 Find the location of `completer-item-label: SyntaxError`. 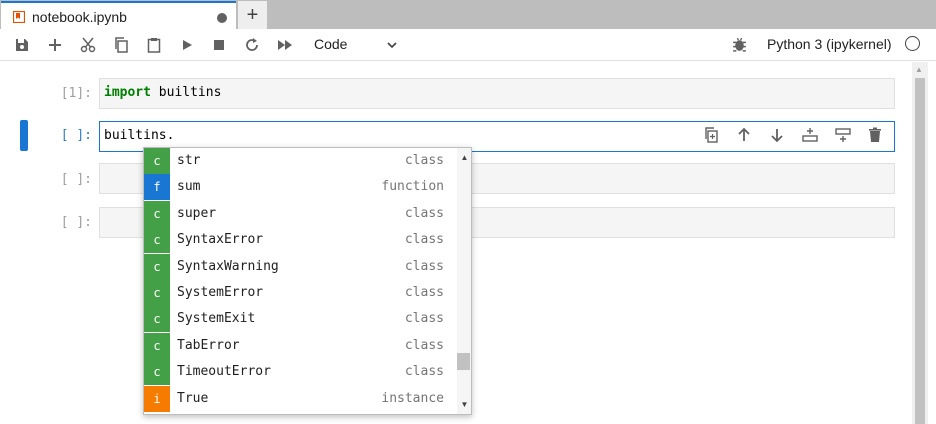

completer-item-label: SyntaxError is located at coordinates (220, 240).